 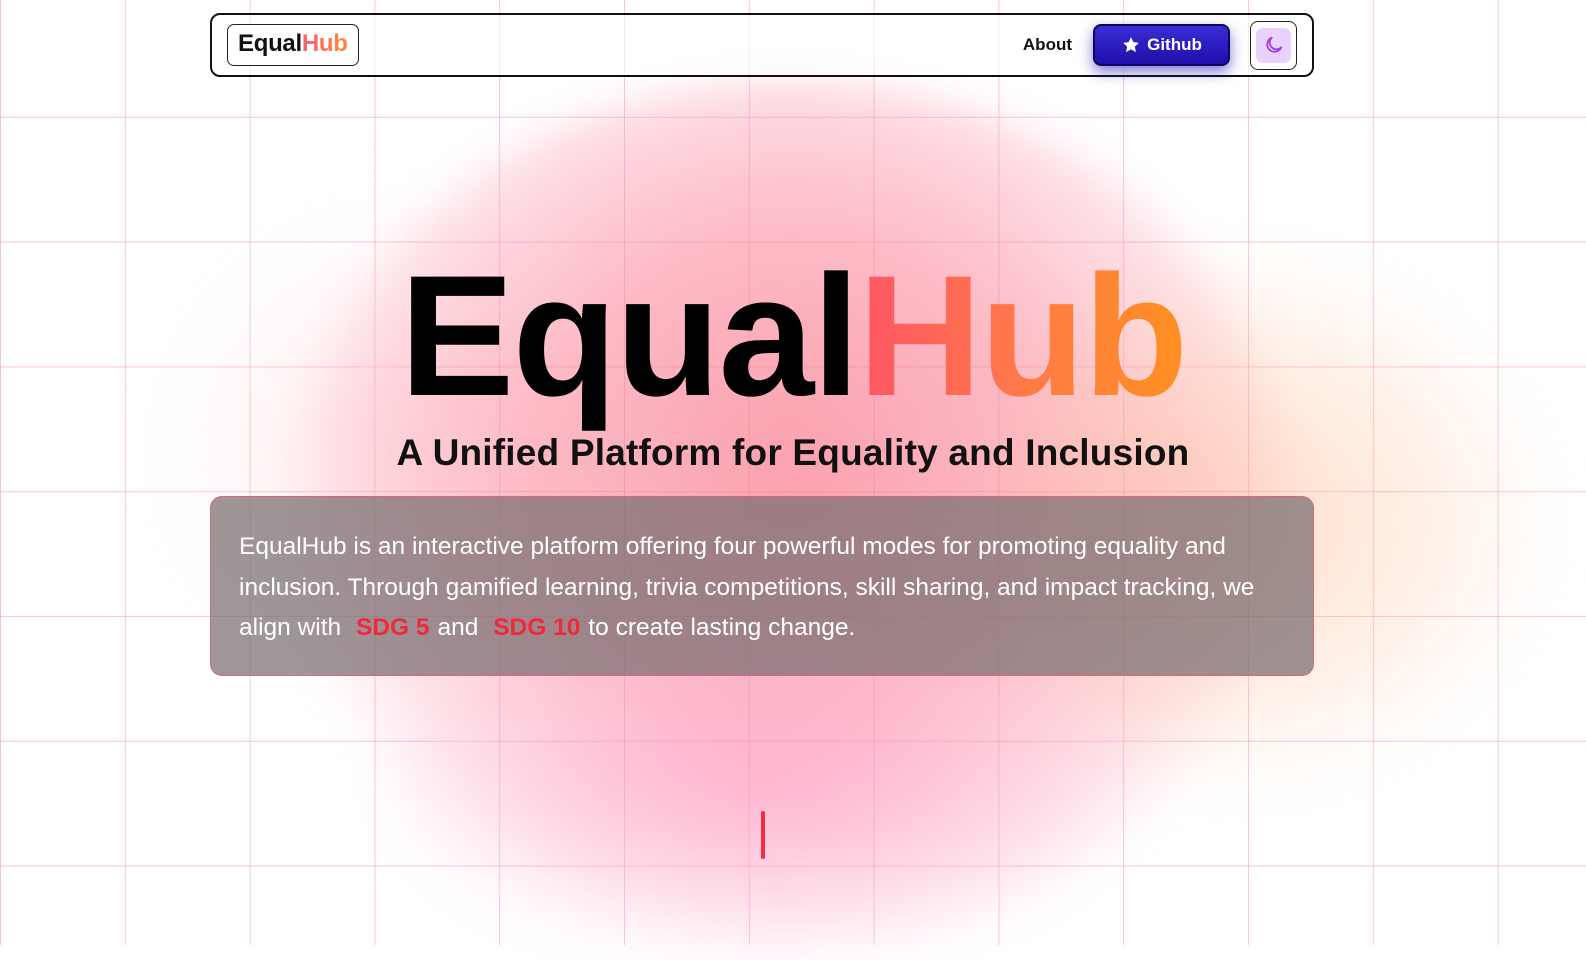 I want to click on theme-toggle-inner, so click(x=1273, y=45).